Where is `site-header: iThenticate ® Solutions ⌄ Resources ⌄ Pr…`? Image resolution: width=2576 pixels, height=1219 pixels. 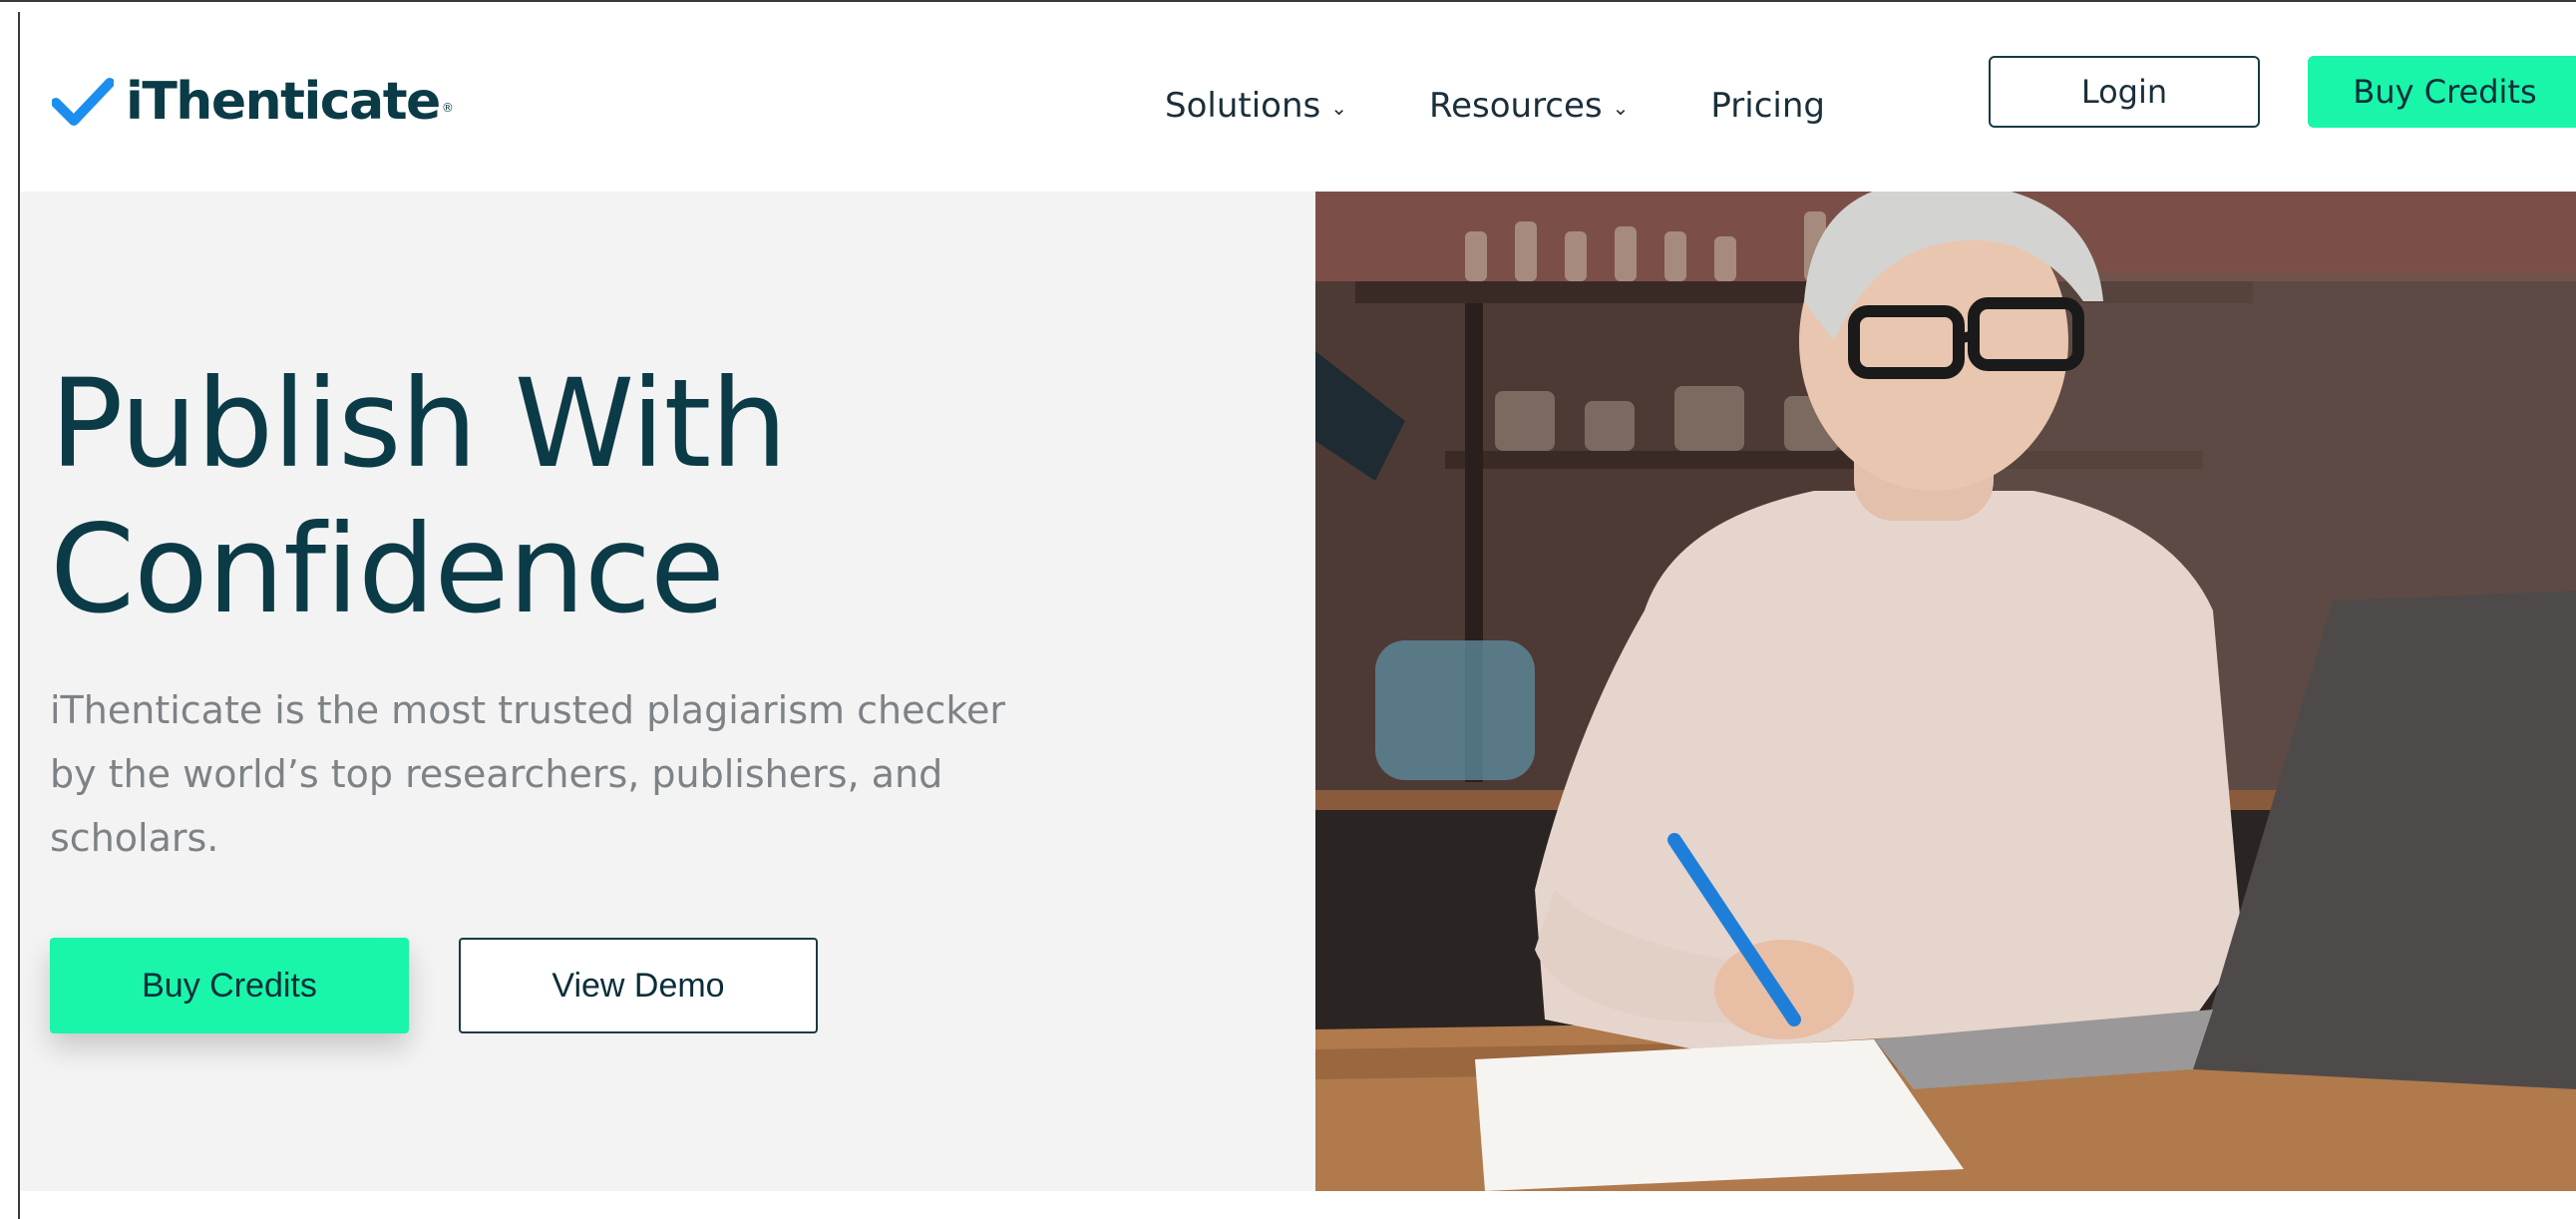 site-header: iThenticate ® Solutions ⌄ Resources ⌄ Pr… is located at coordinates (1298, 103).